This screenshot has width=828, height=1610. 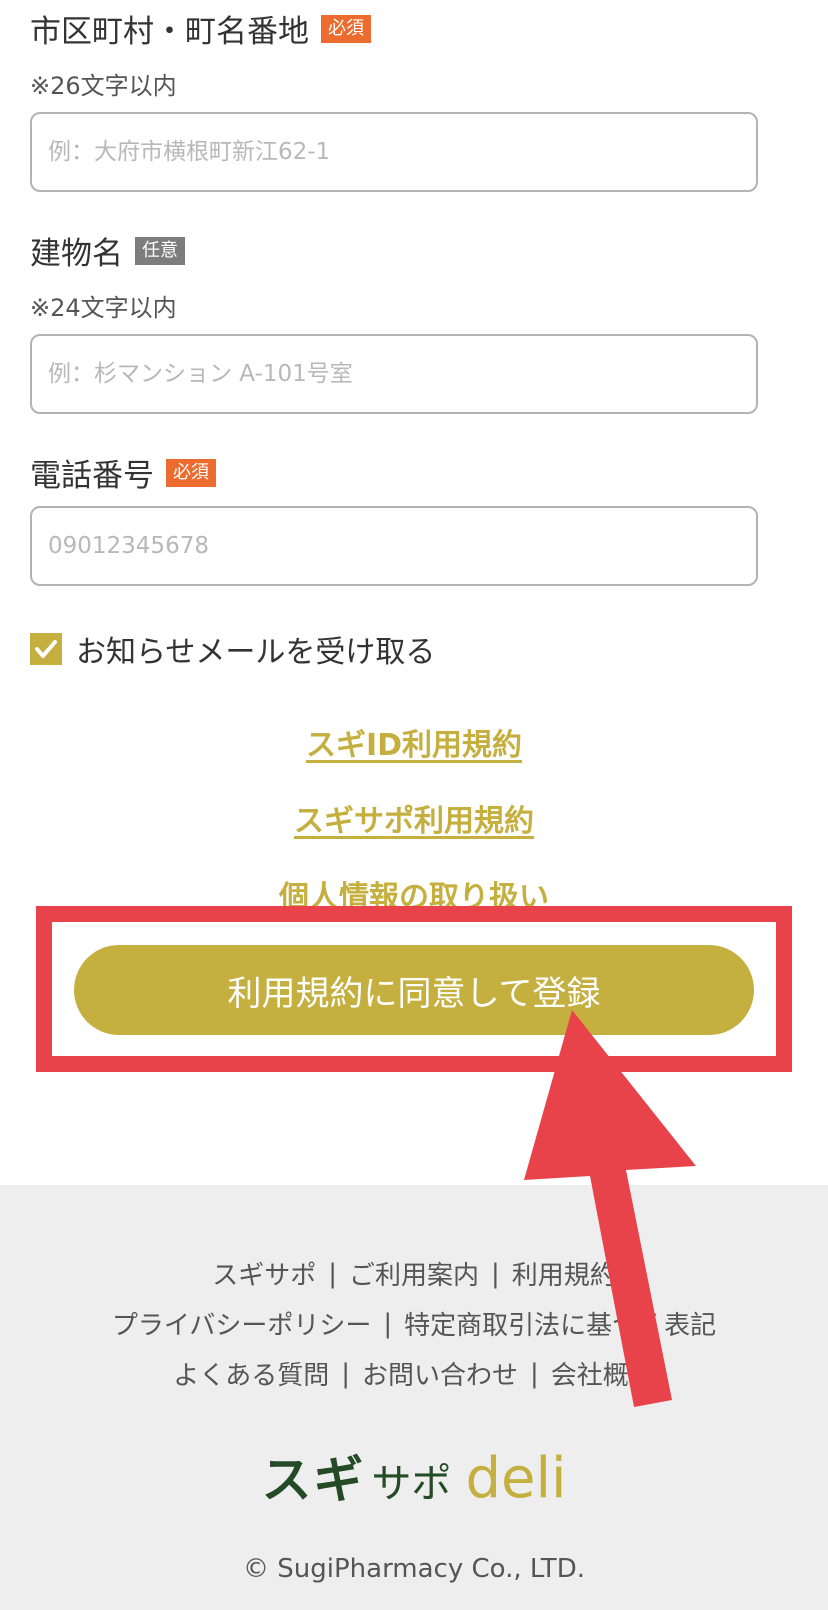 What do you see at coordinates (440, 1373) in the screenshot?
I see `footer-link-contact: お問い合わせ` at bounding box center [440, 1373].